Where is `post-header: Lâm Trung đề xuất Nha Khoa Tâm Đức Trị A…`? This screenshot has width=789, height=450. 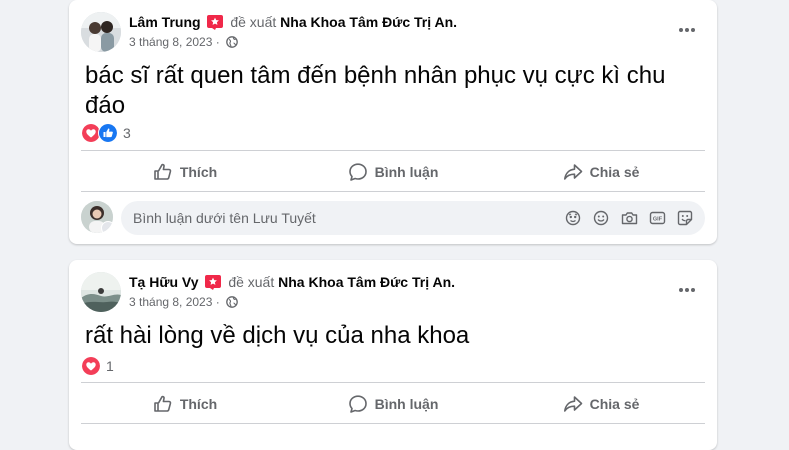 post-header: Lâm Trung đề xuất Nha Khoa Tâm Đức Trị A… is located at coordinates (393, 32).